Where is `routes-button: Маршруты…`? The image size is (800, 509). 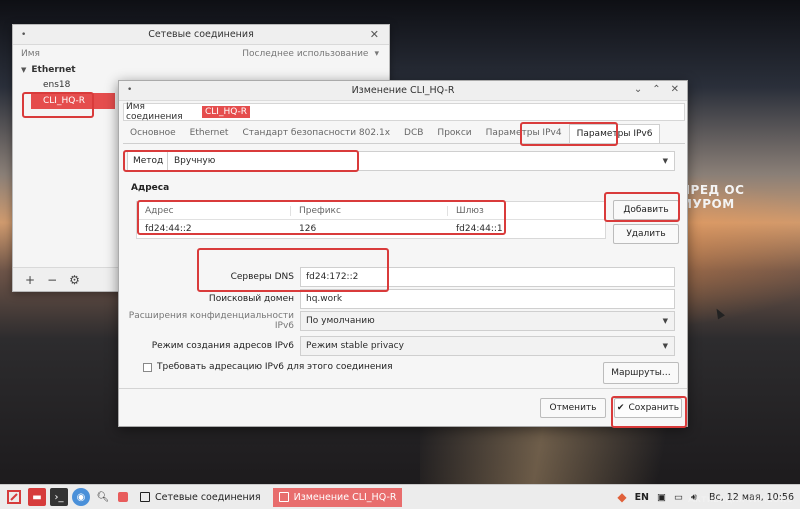 routes-button: Маршруты… is located at coordinates (641, 373).